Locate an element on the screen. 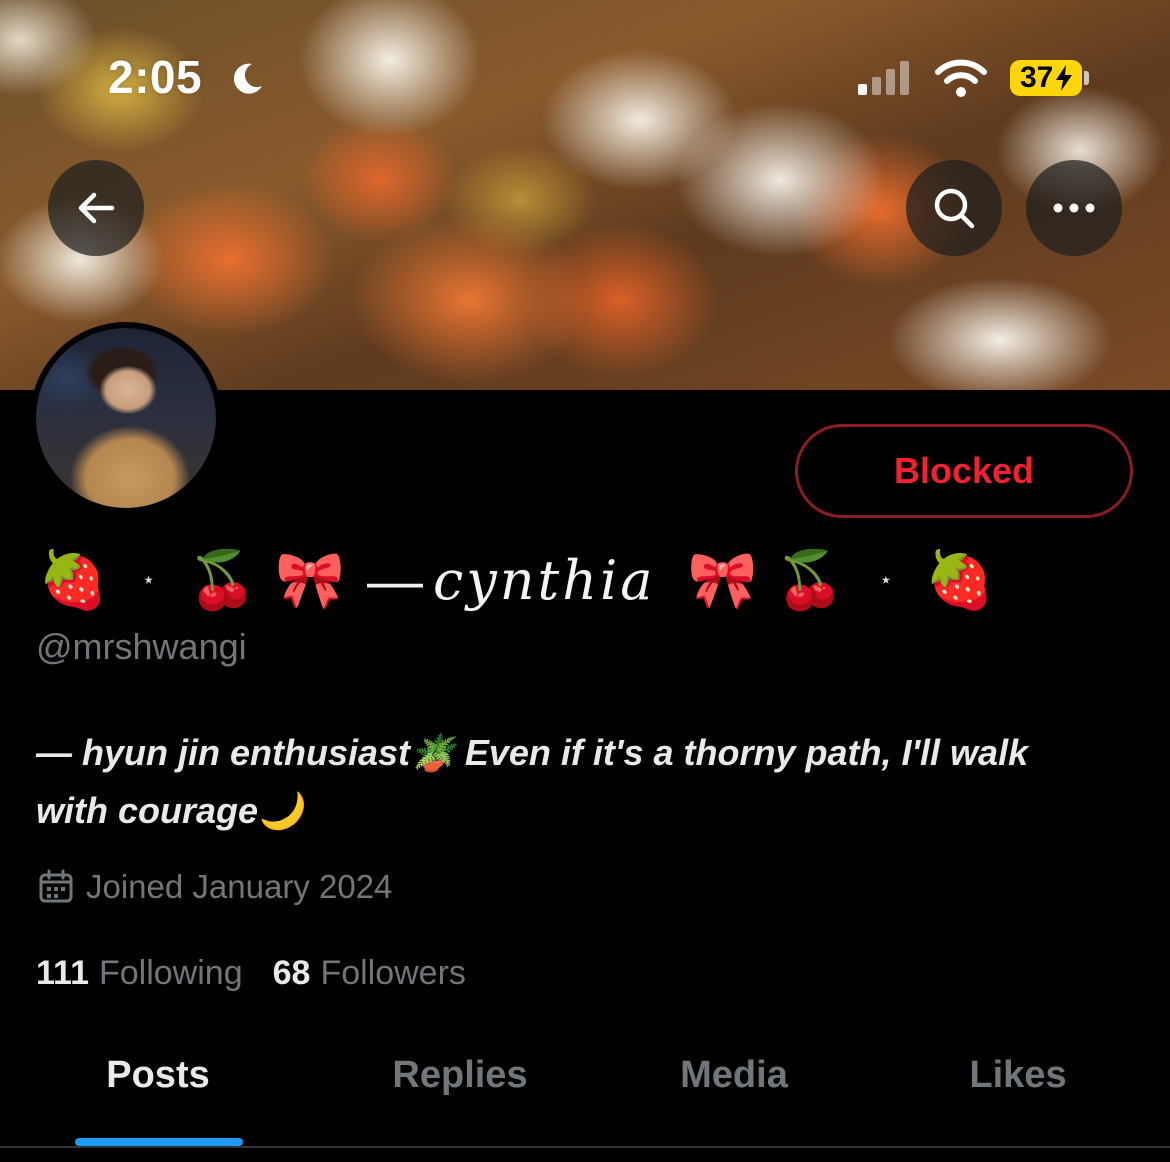 This screenshot has width=1170, height=1162. following-link: 111 Following is located at coordinates (139, 973).